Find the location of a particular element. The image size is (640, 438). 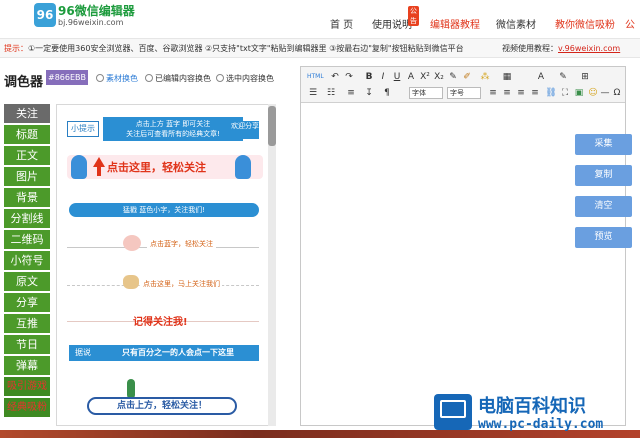

eraser-icon: ✐ is located at coordinates (467, 77).